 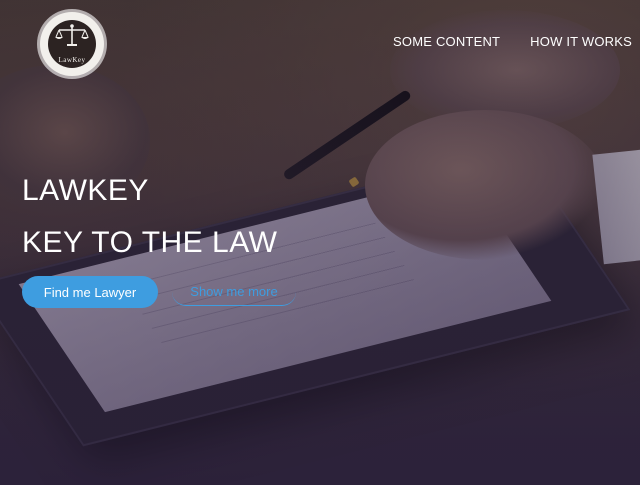 I want to click on site-logo: LawKey, so click(x=72, y=44).